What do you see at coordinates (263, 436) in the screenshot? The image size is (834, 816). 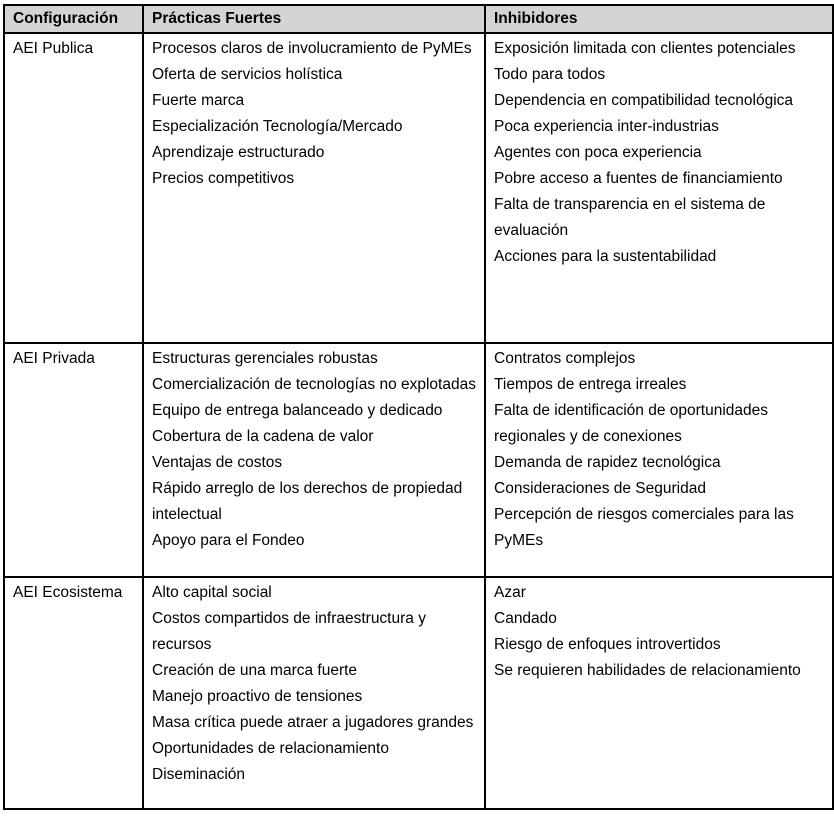 I see `list-item: Cobertura de la cadena de valor` at bounding box center [263, 436].